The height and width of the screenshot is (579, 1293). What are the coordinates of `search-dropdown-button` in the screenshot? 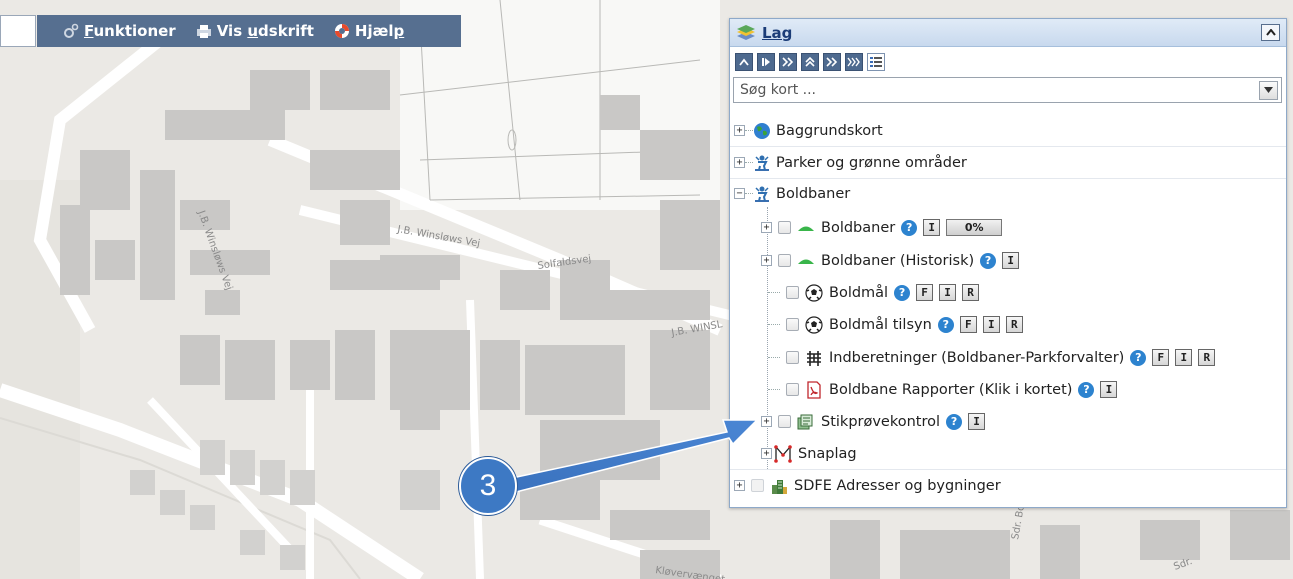 It's located at (1268, 90).